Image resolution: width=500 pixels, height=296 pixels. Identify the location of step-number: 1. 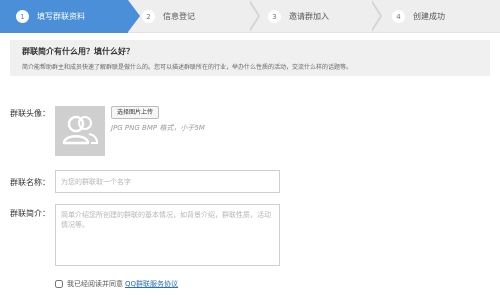
(22, 16).